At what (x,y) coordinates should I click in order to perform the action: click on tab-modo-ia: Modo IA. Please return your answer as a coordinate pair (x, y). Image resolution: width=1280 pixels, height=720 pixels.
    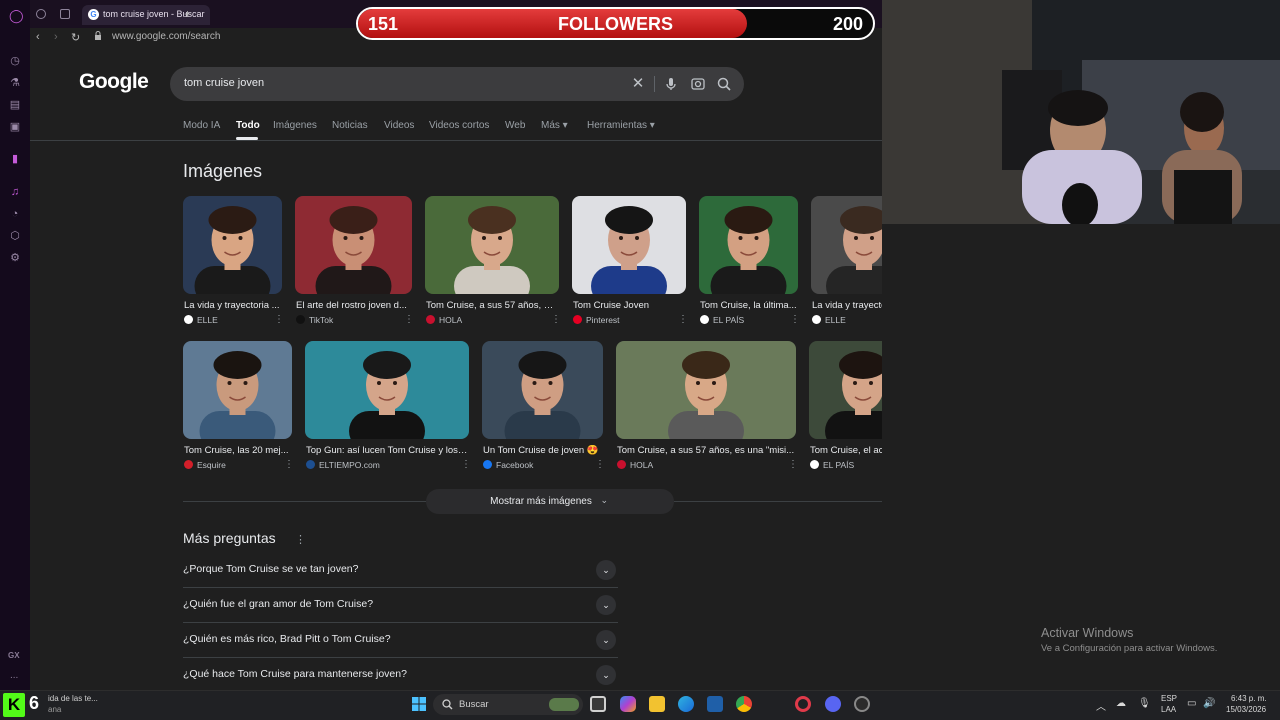
    Looking at the image, I should click on (201, 125).